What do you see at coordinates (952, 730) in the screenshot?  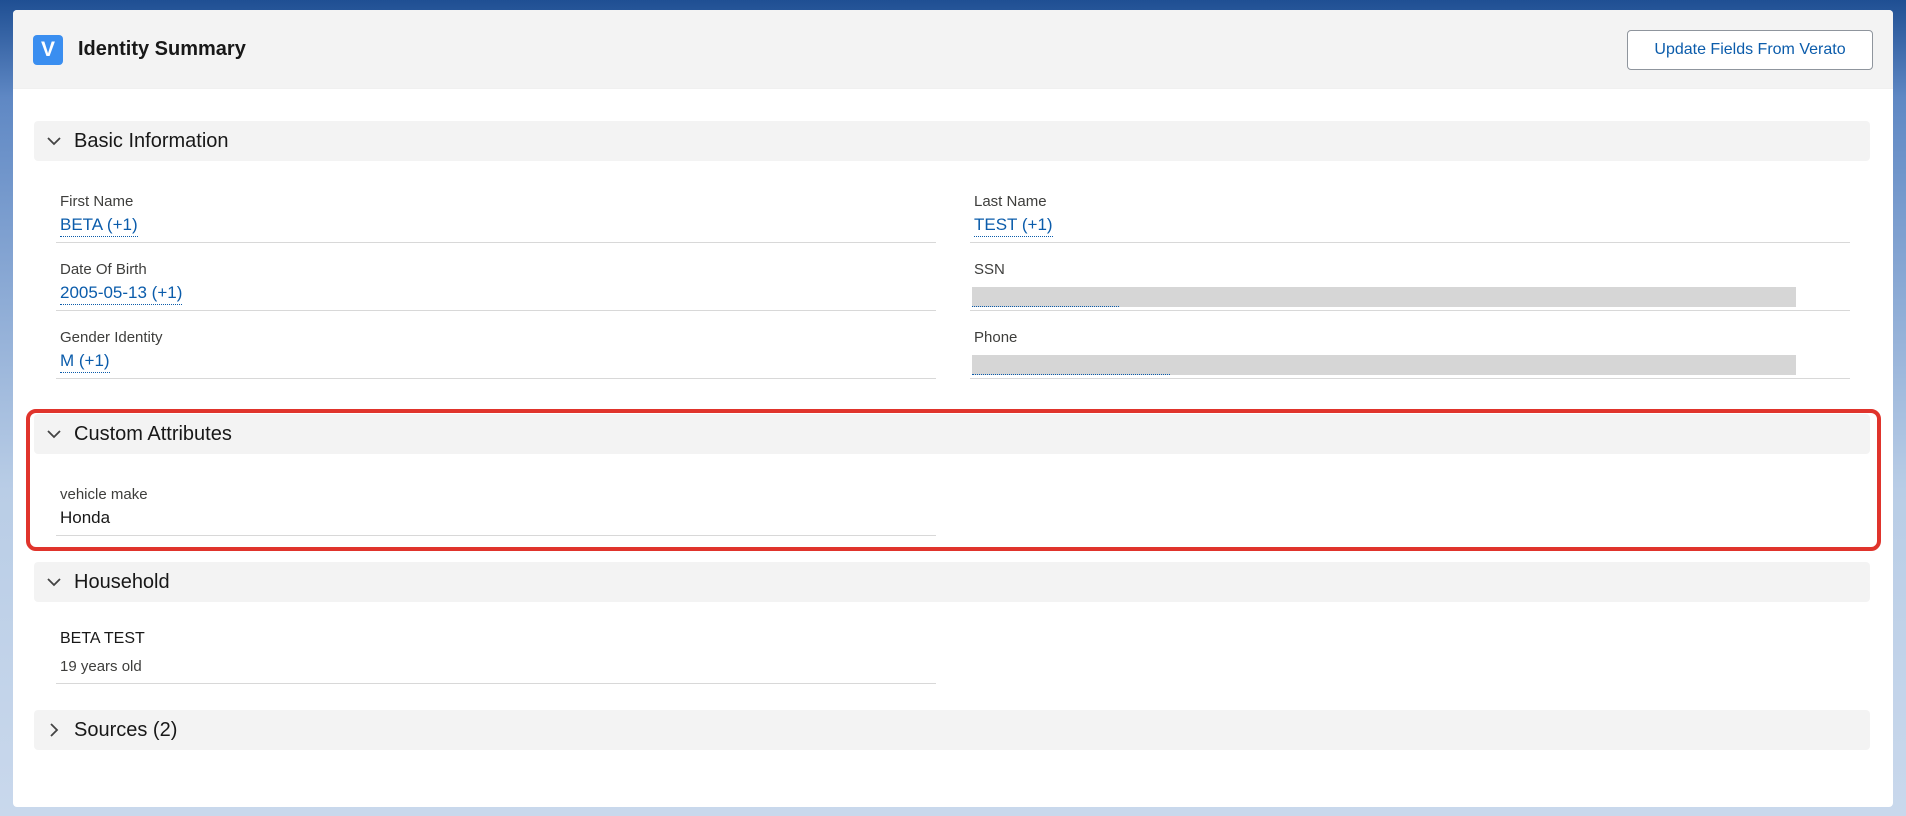 I see `section-sources: Sources (2)` at bounding box center [952, 730].